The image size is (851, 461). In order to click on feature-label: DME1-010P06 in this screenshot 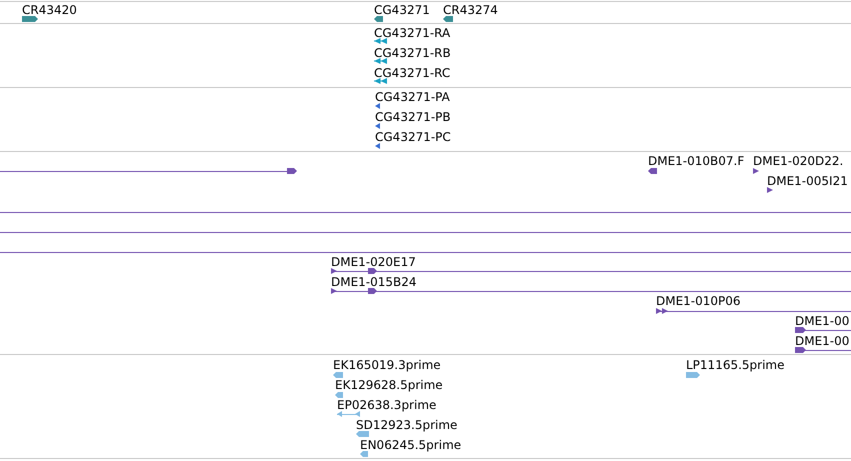, I will do `click(698, 301)`.